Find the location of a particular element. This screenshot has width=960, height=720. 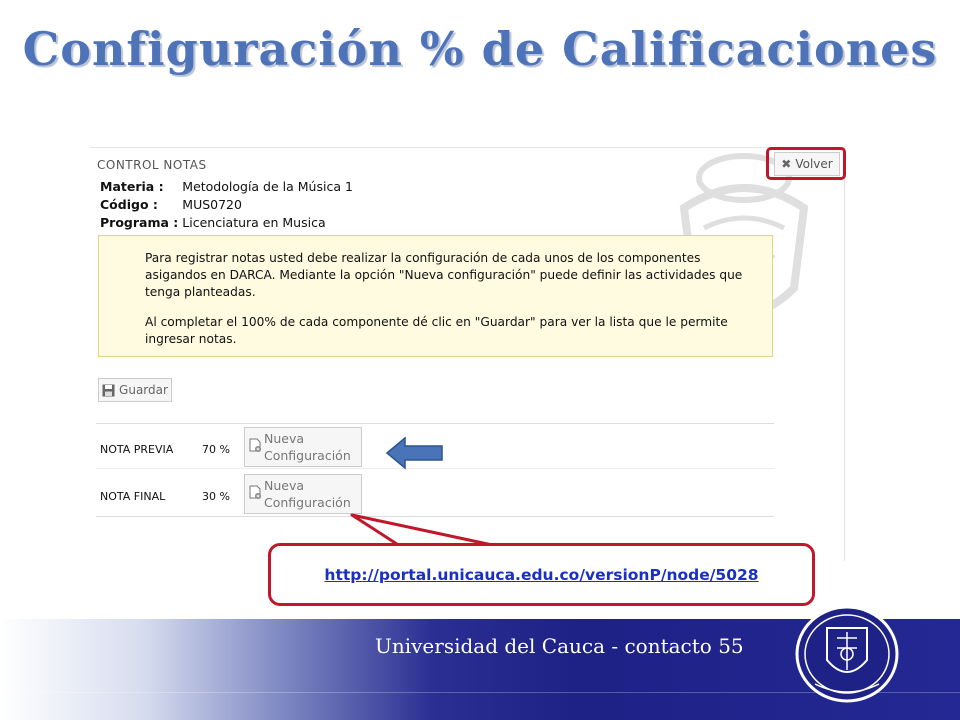

info-row-materia: Materia : Metodología de la Música 1 is located at coordinates (226, 187).